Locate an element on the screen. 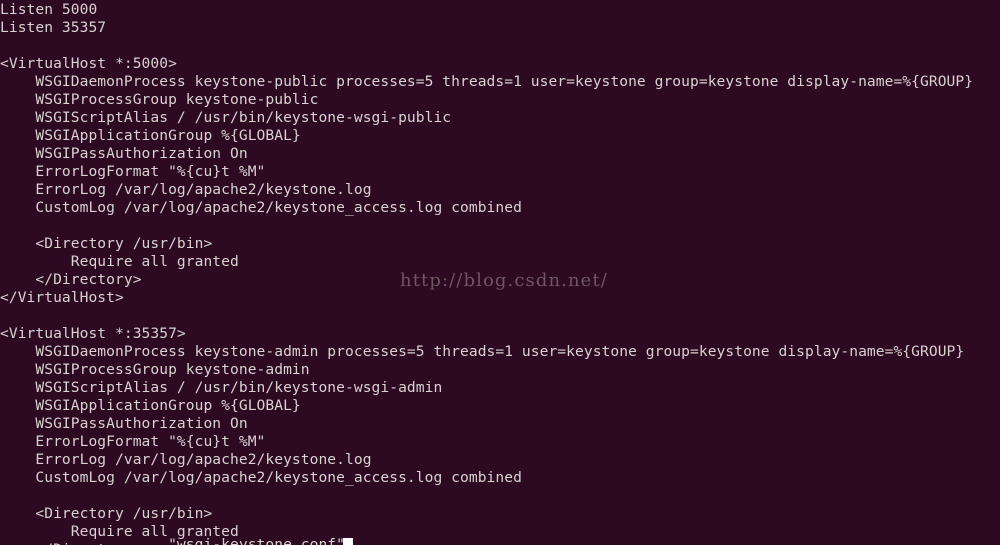 Image resolution: width=1000 pixels, height=545 pixels. terminal-cursor is located at coordinates (348, 541).